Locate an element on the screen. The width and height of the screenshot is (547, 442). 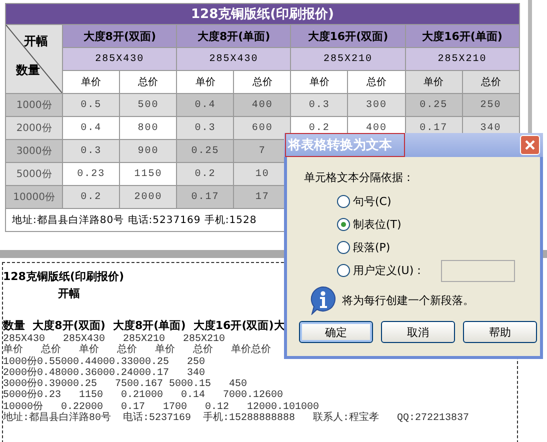
radio-label: 用户定义(U)： is located at coordinates (389, 270).